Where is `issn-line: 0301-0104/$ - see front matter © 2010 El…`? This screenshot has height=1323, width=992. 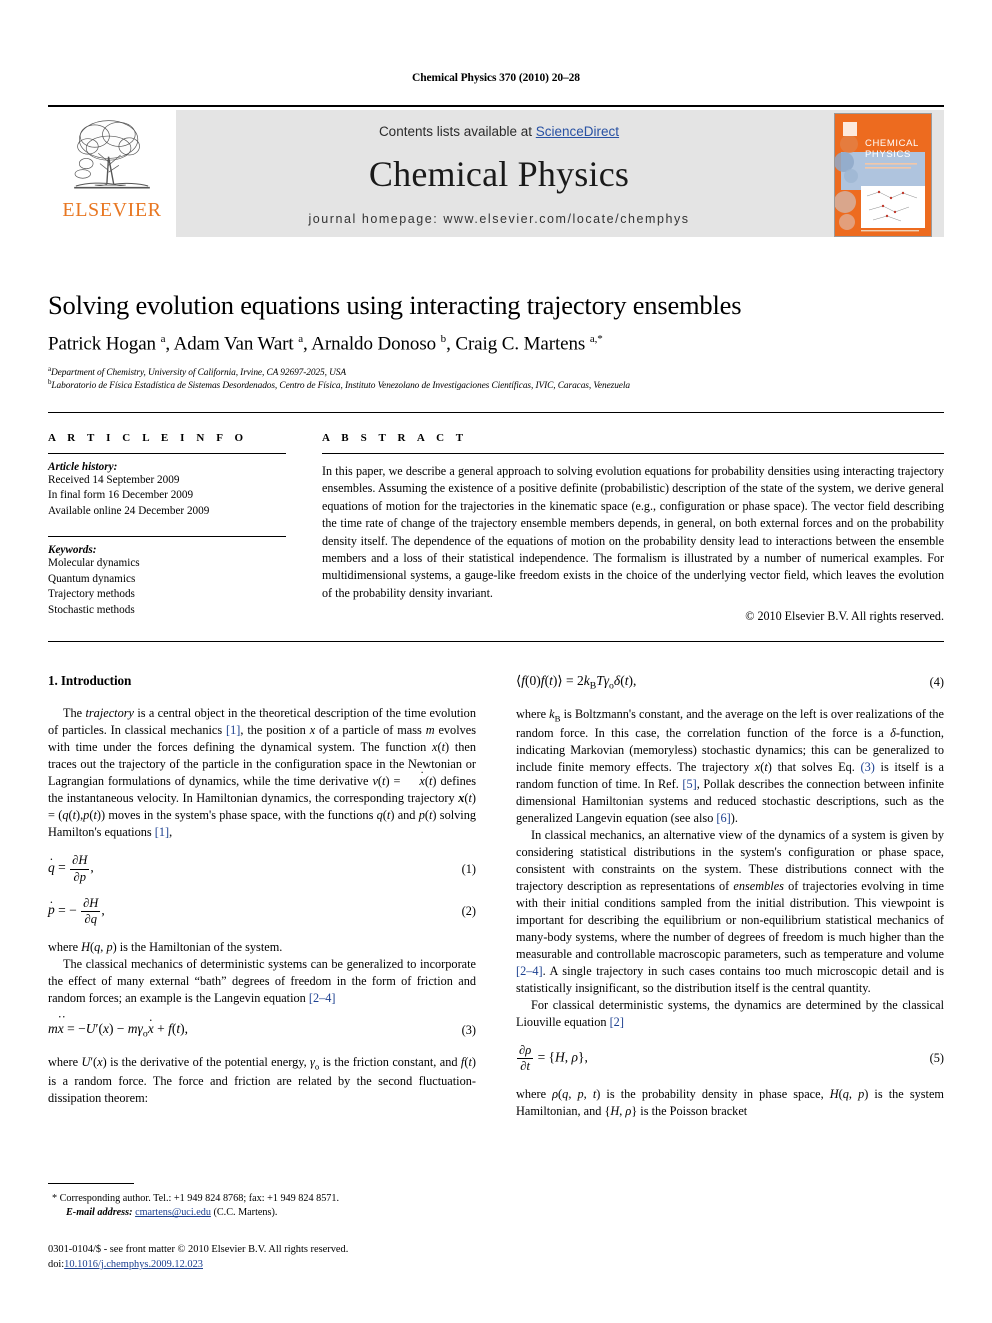
issn-line: 0301-0104/$ - see front matter © 2010 El… is located at coordinates (198, 1249).